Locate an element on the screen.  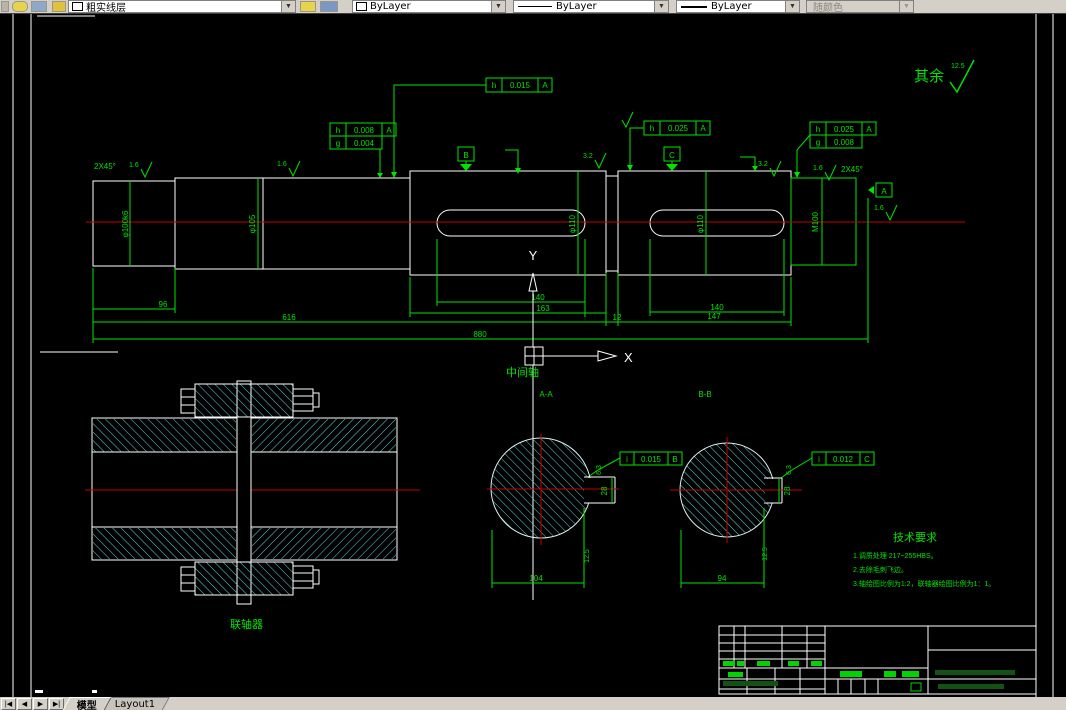
ucs-y-label: Y is located at coordinates (533, 255).